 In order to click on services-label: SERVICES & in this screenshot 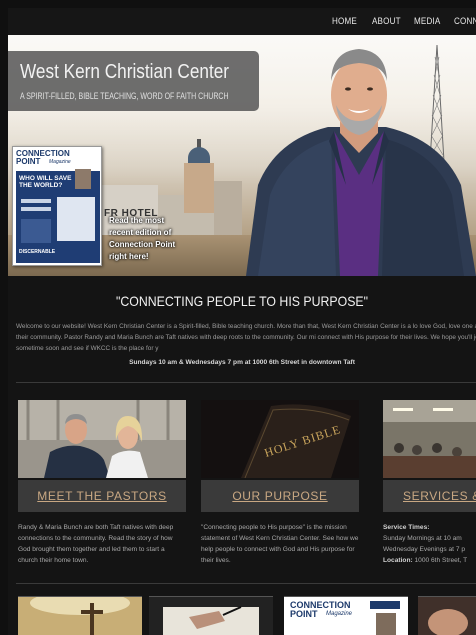, I will do `click(439, 496)`.